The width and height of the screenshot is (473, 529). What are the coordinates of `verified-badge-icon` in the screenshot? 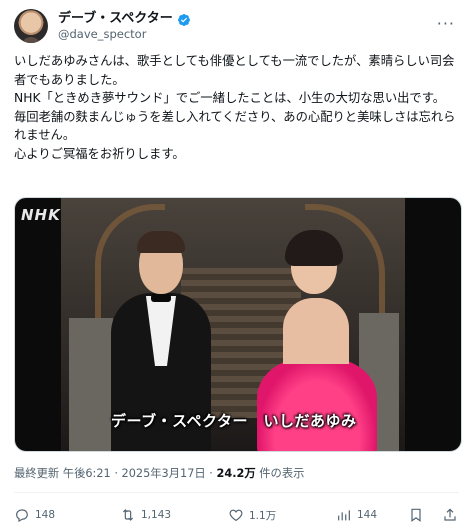 It's located at (184, 19).